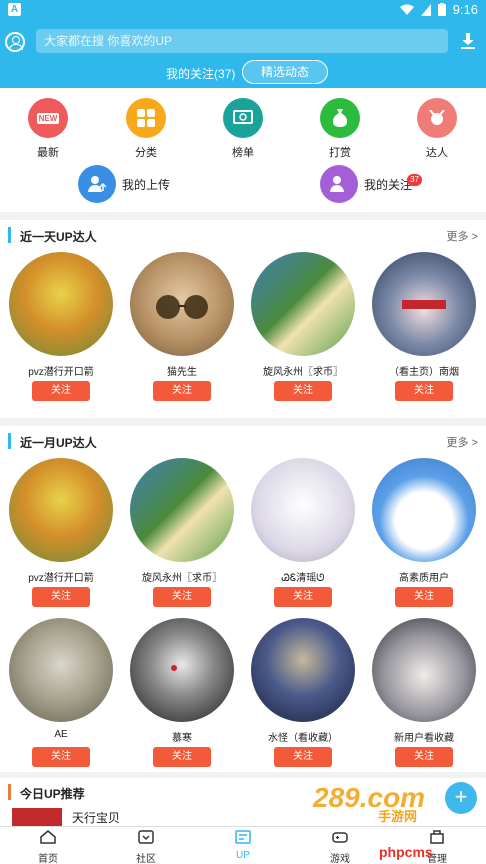  I want to click on category-reward: 打赏, so click(340, 129).